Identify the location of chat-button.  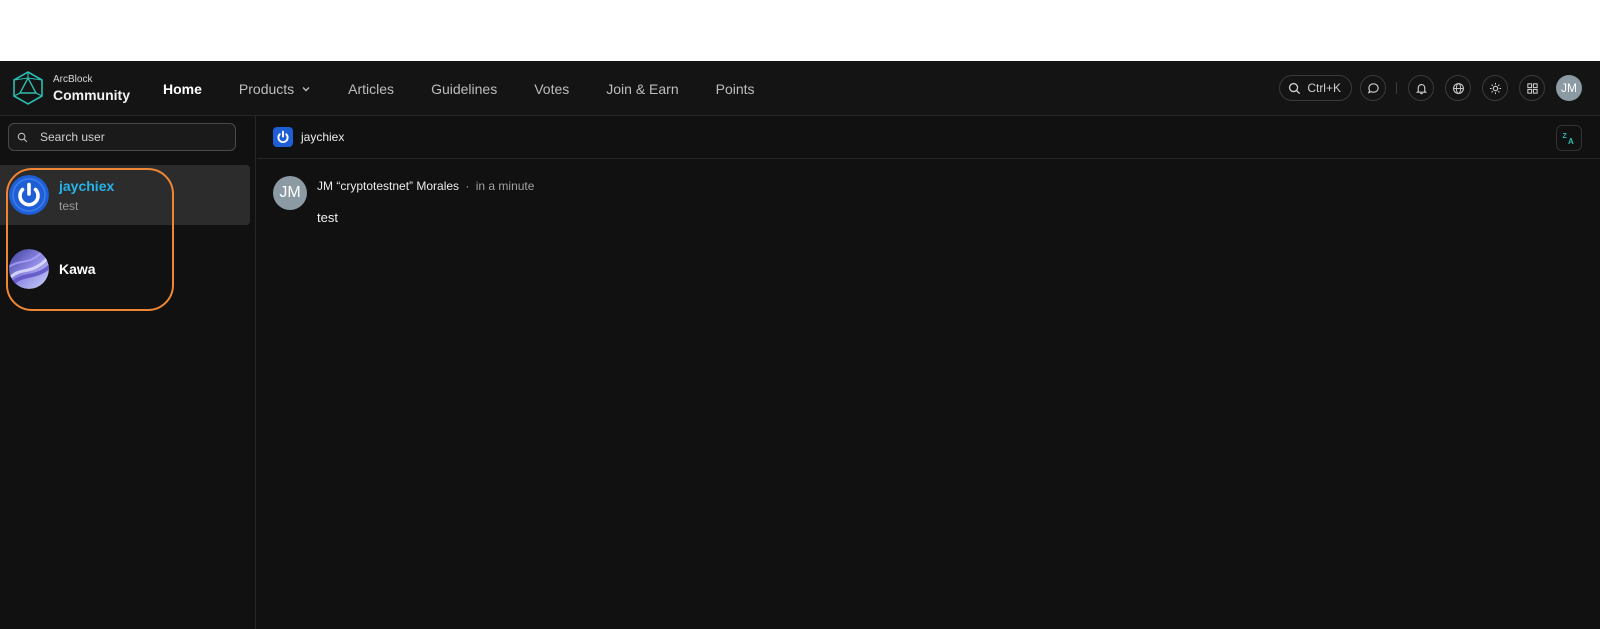
(1373, 88).